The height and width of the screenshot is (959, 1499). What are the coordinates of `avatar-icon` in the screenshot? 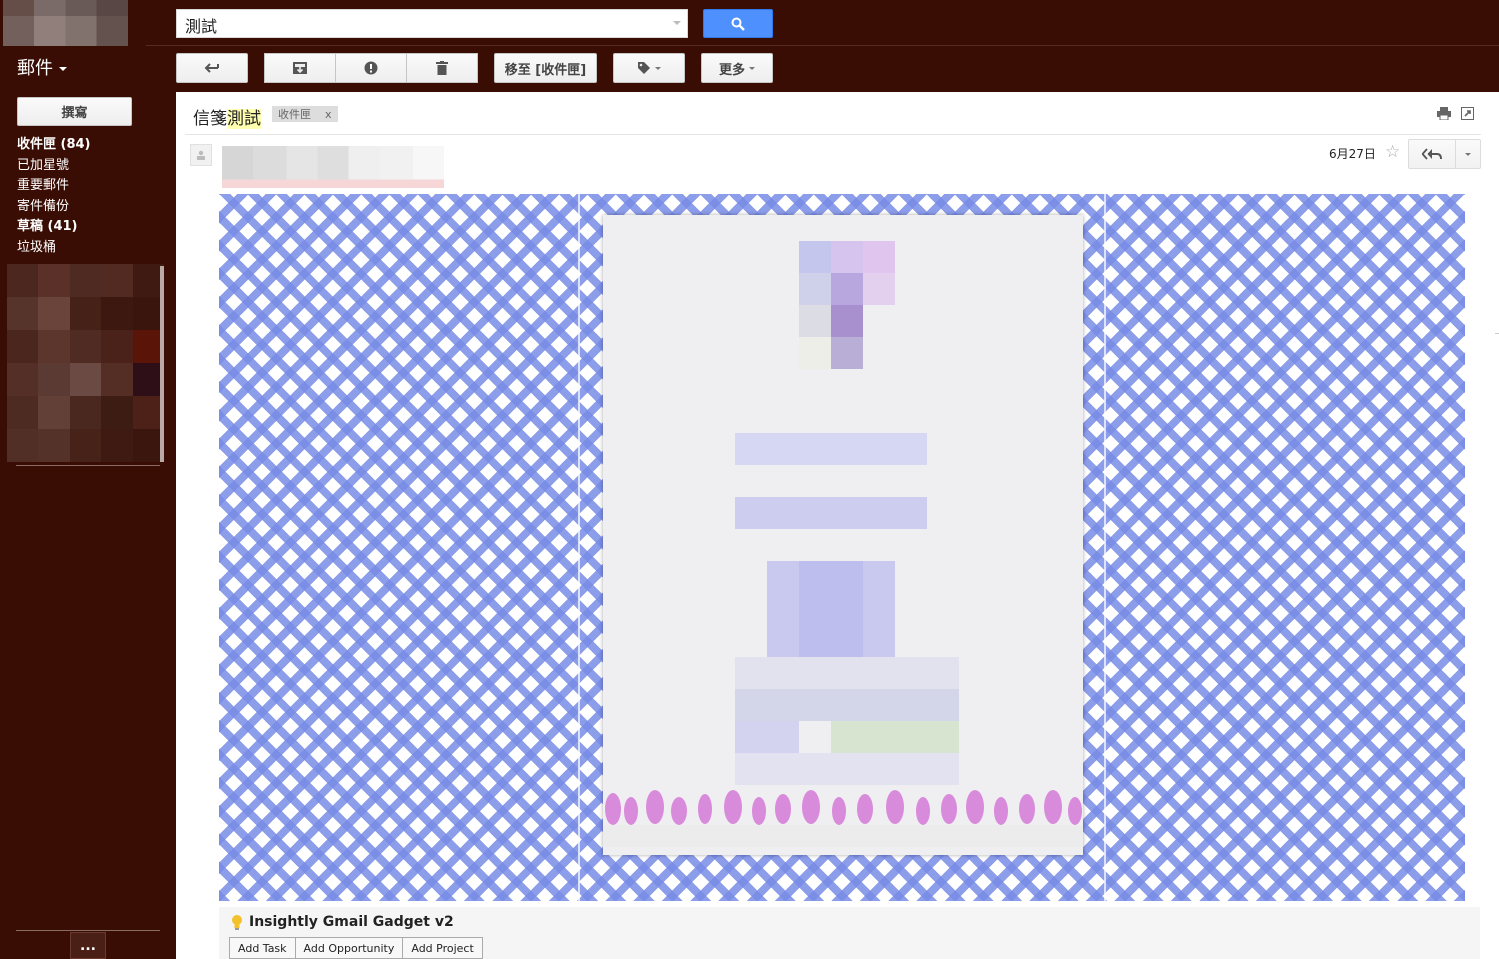 It's located at (201, 155).